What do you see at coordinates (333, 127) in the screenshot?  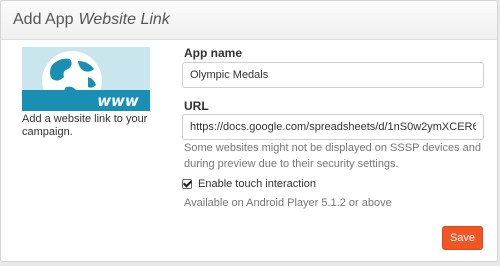 I see `url-input` at bounding box center [333, 127].